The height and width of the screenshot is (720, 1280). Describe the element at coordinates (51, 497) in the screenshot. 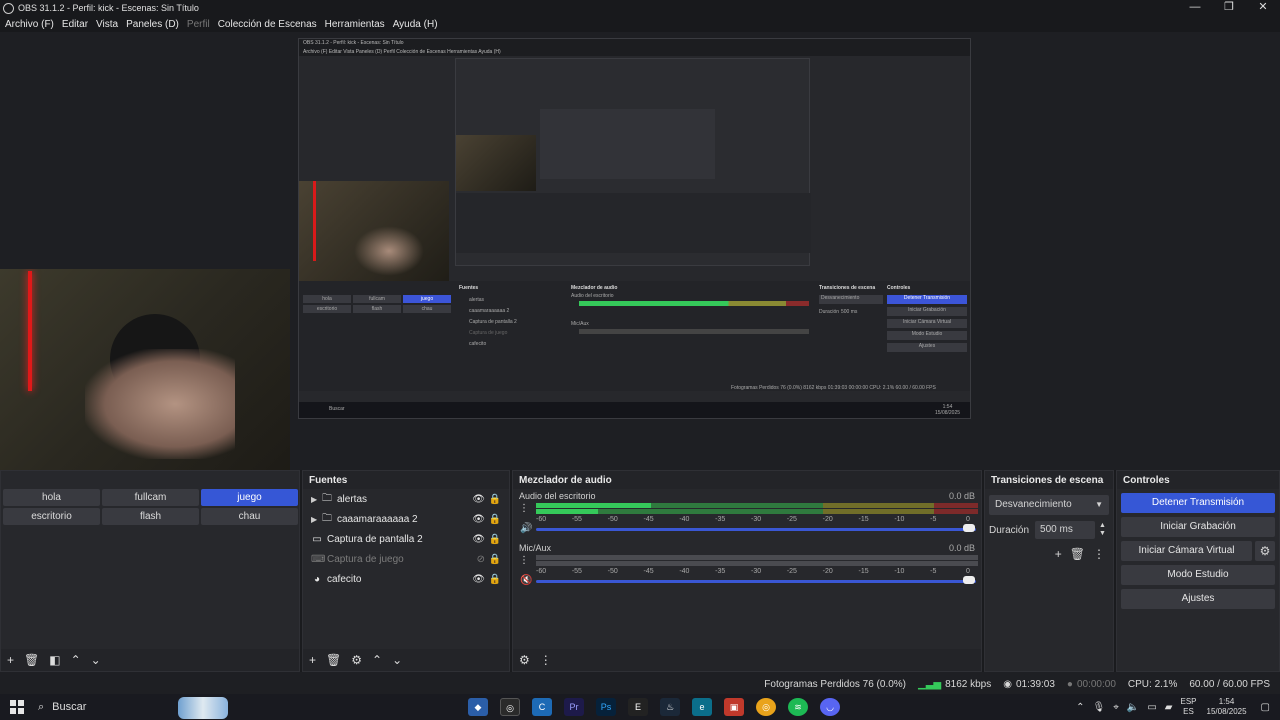

I see `scene-hola: hola` at that location.